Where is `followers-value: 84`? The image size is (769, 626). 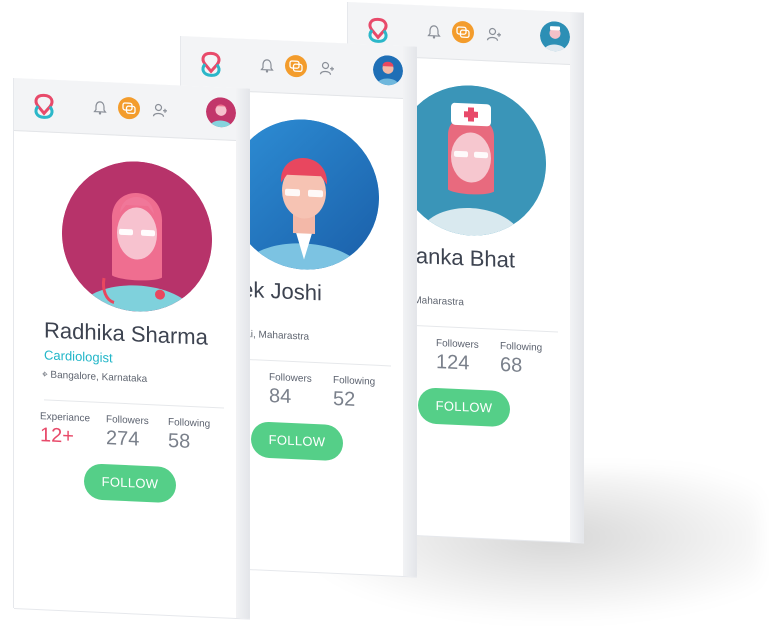
followers-value: 84 is located at coordinates (280, 396).